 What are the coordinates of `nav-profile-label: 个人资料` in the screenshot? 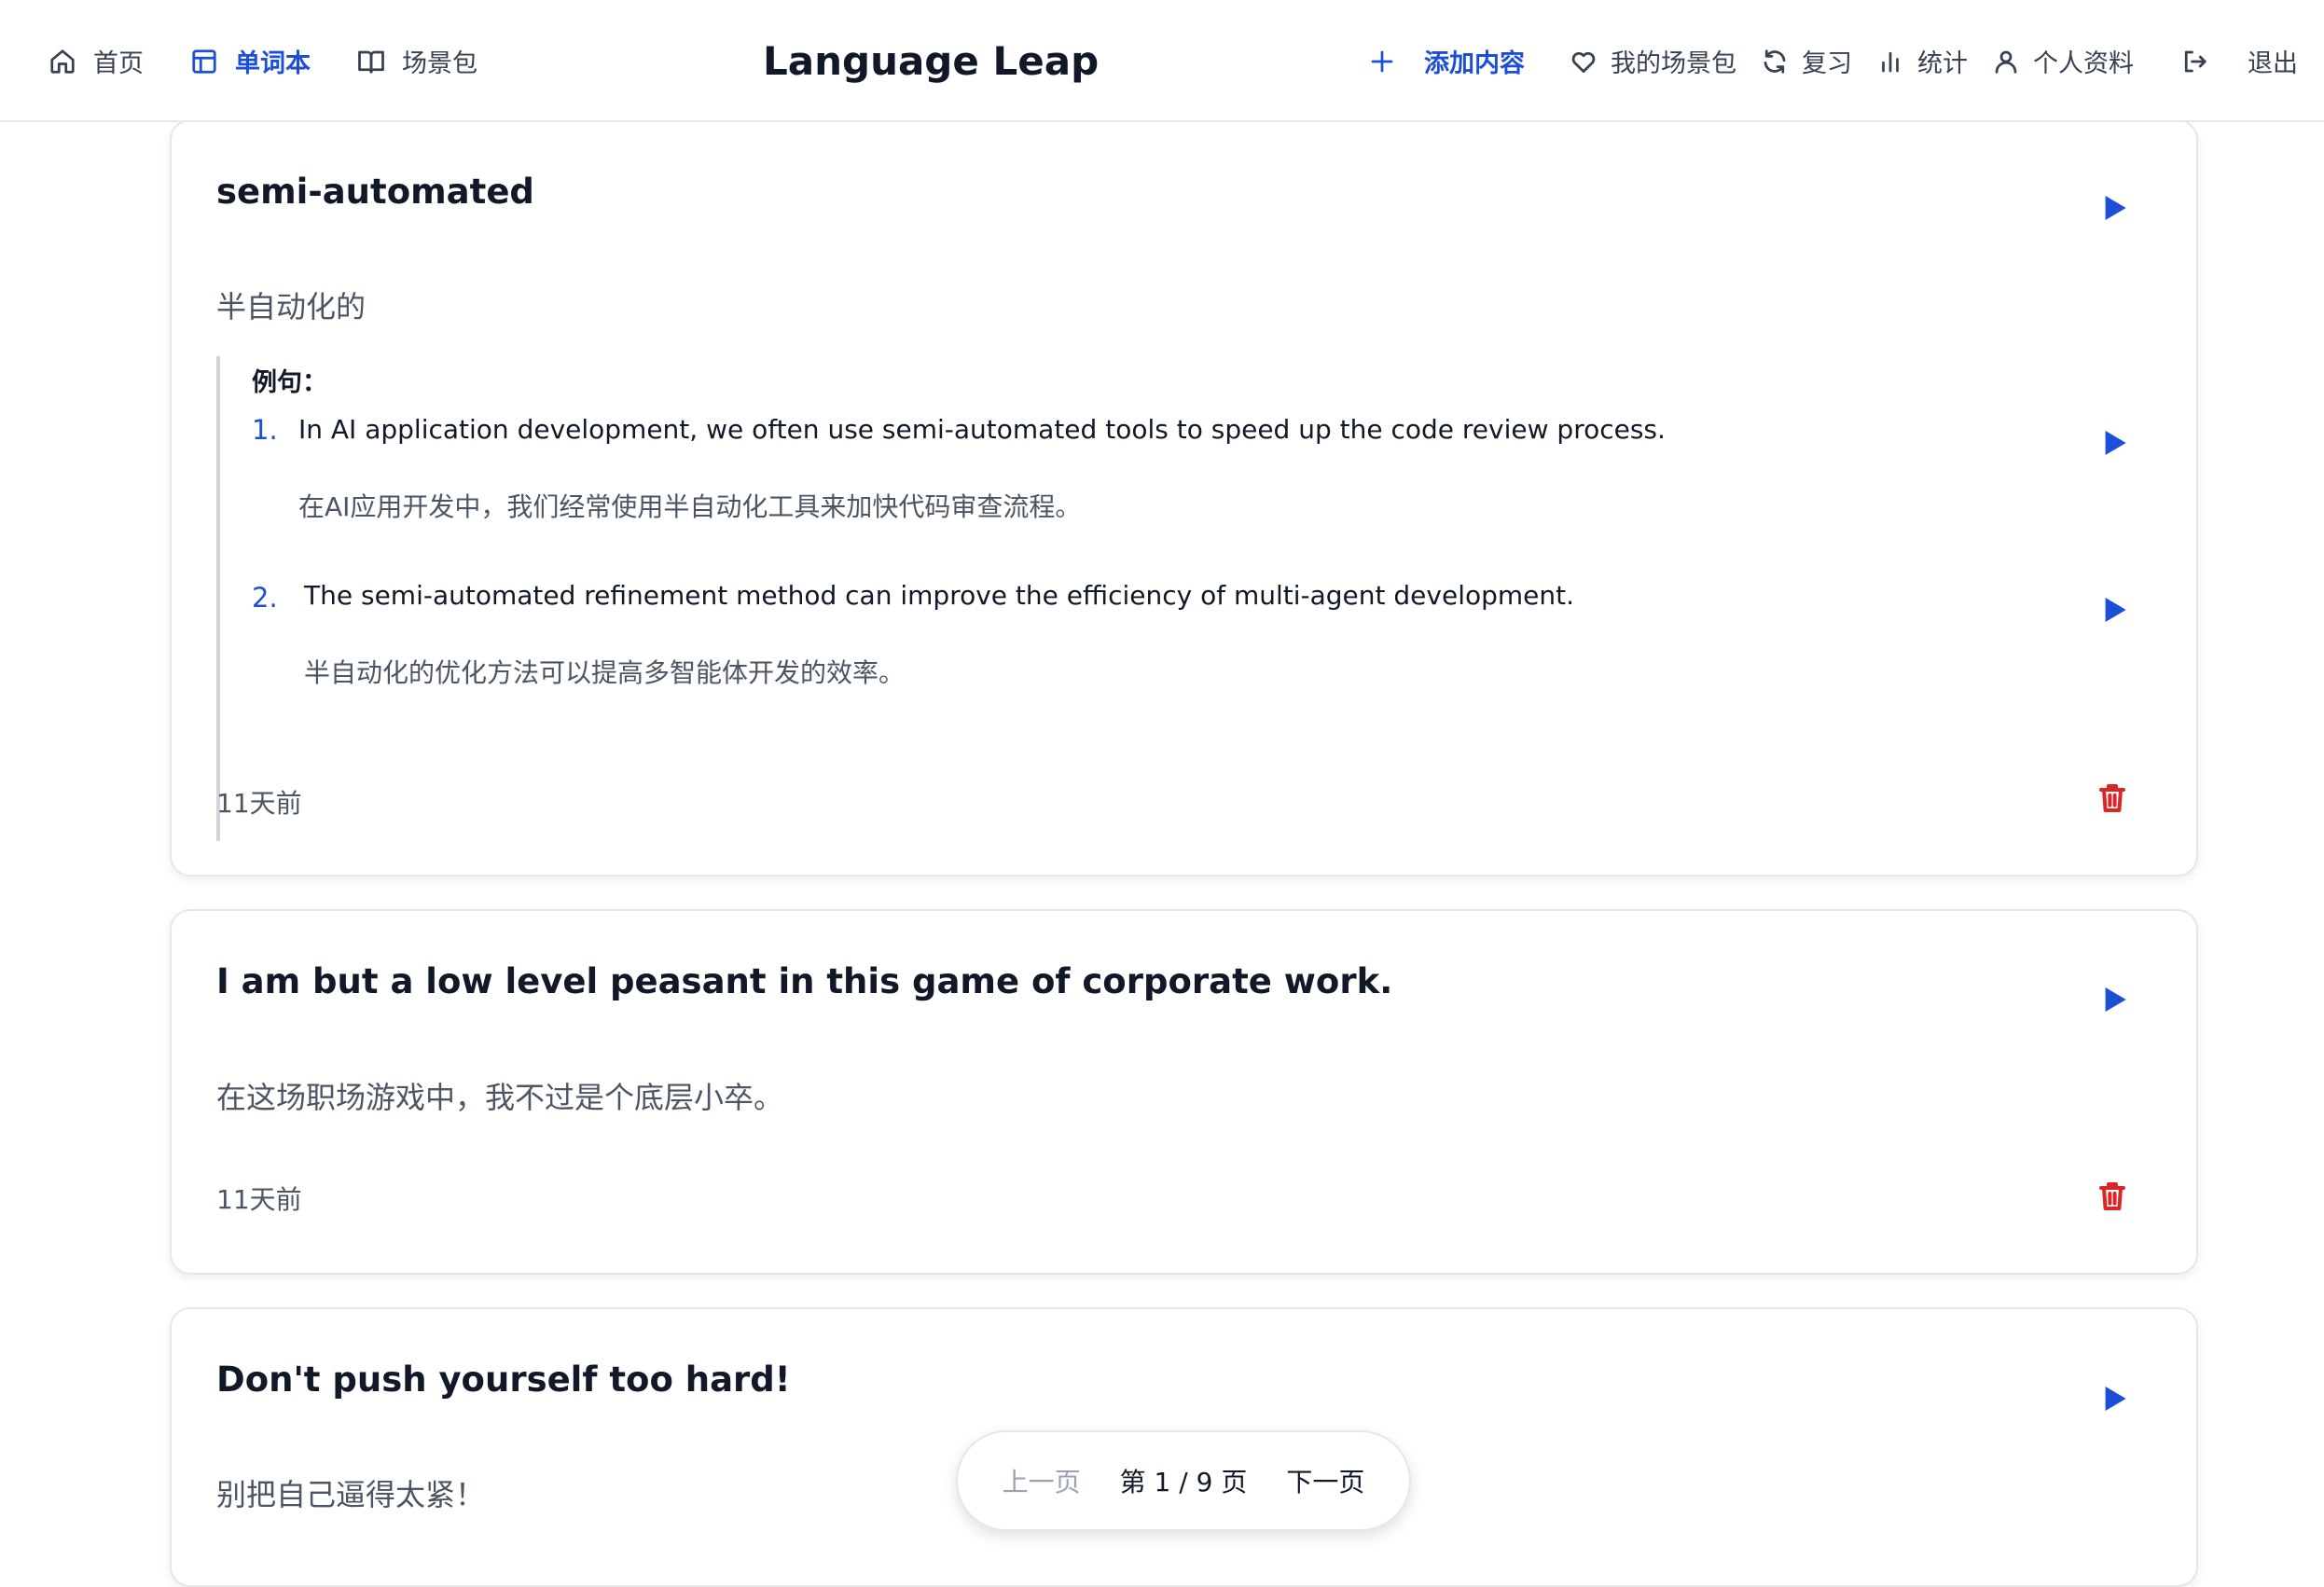 It's located at (2083, 64).